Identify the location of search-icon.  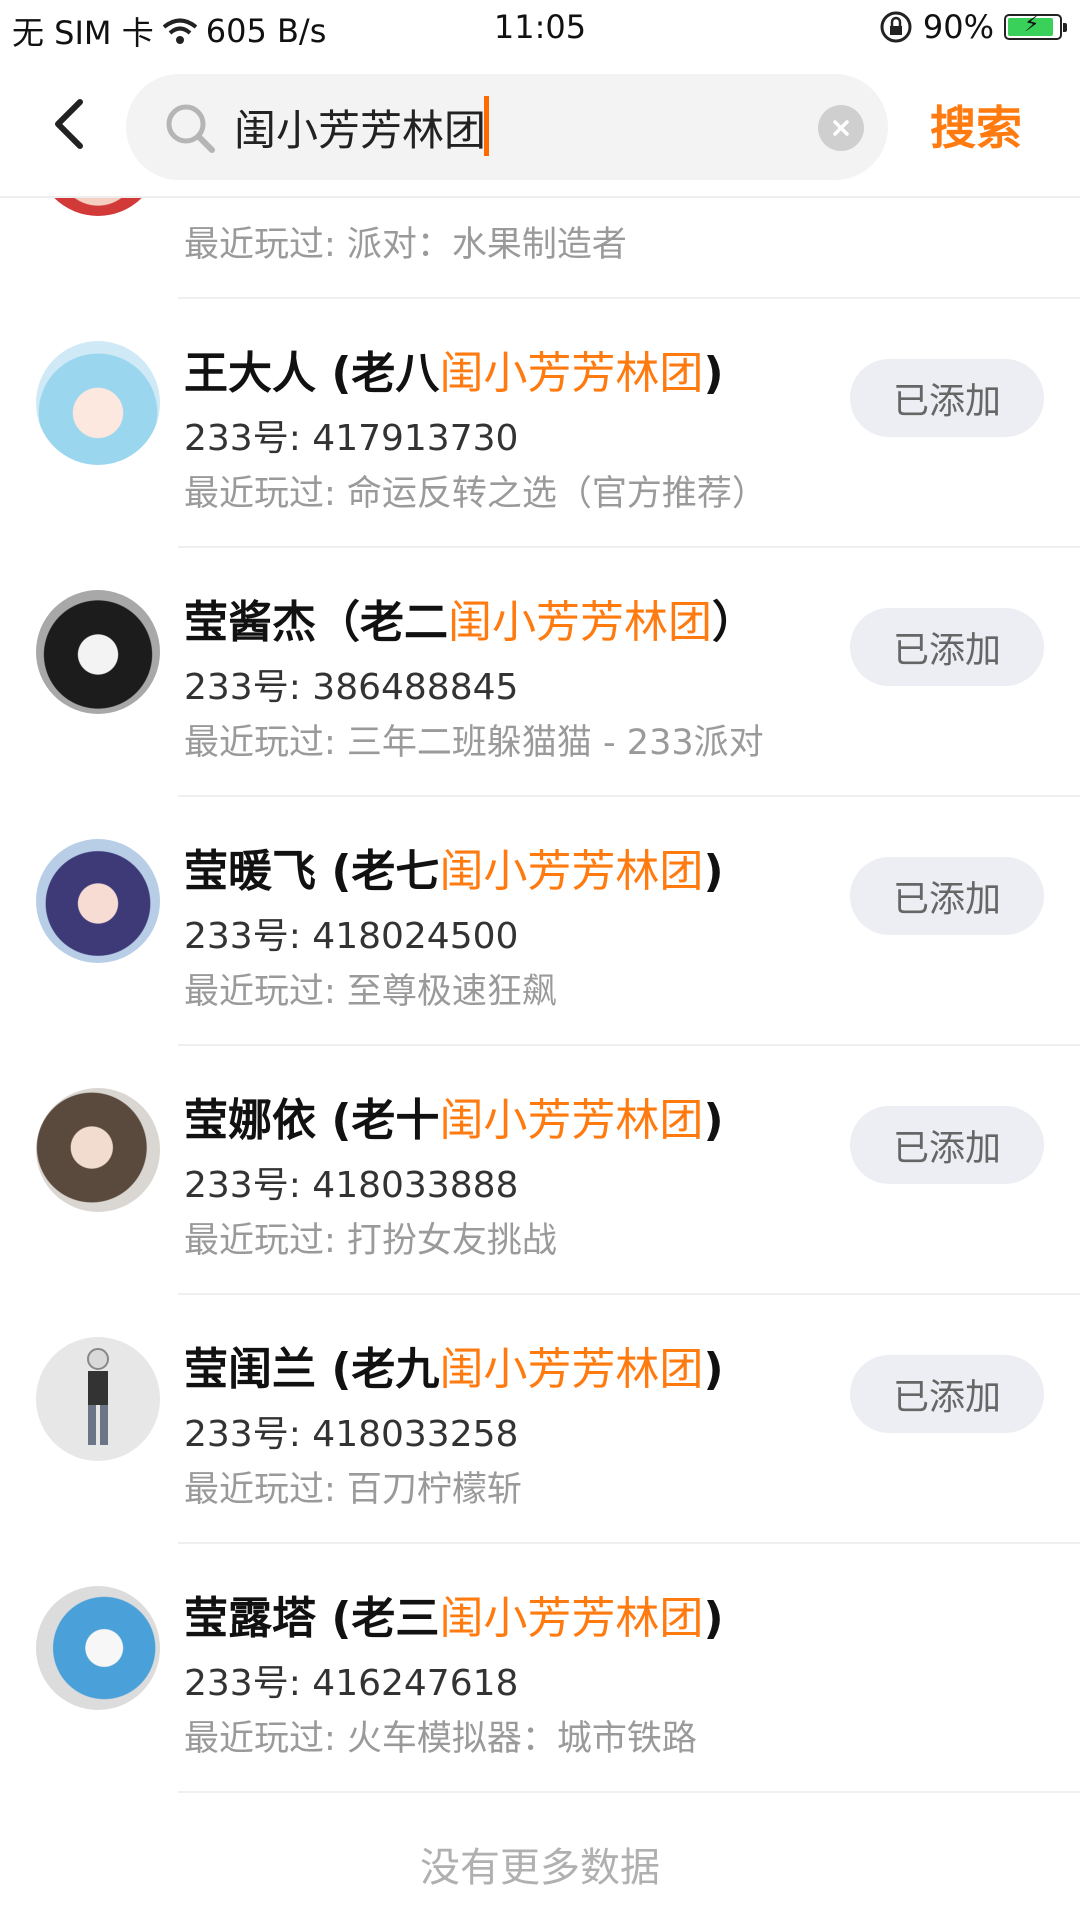
(190, 128).